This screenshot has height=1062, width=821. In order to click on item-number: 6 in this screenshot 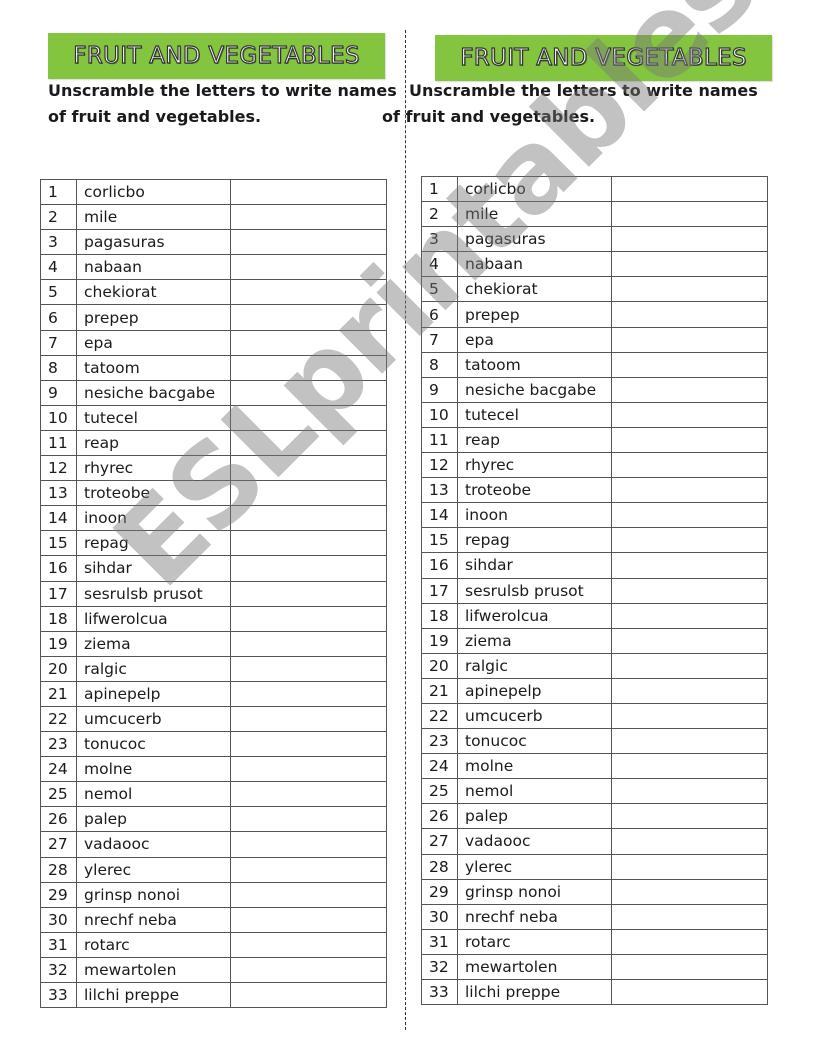, I will do `click(439, 314)`.